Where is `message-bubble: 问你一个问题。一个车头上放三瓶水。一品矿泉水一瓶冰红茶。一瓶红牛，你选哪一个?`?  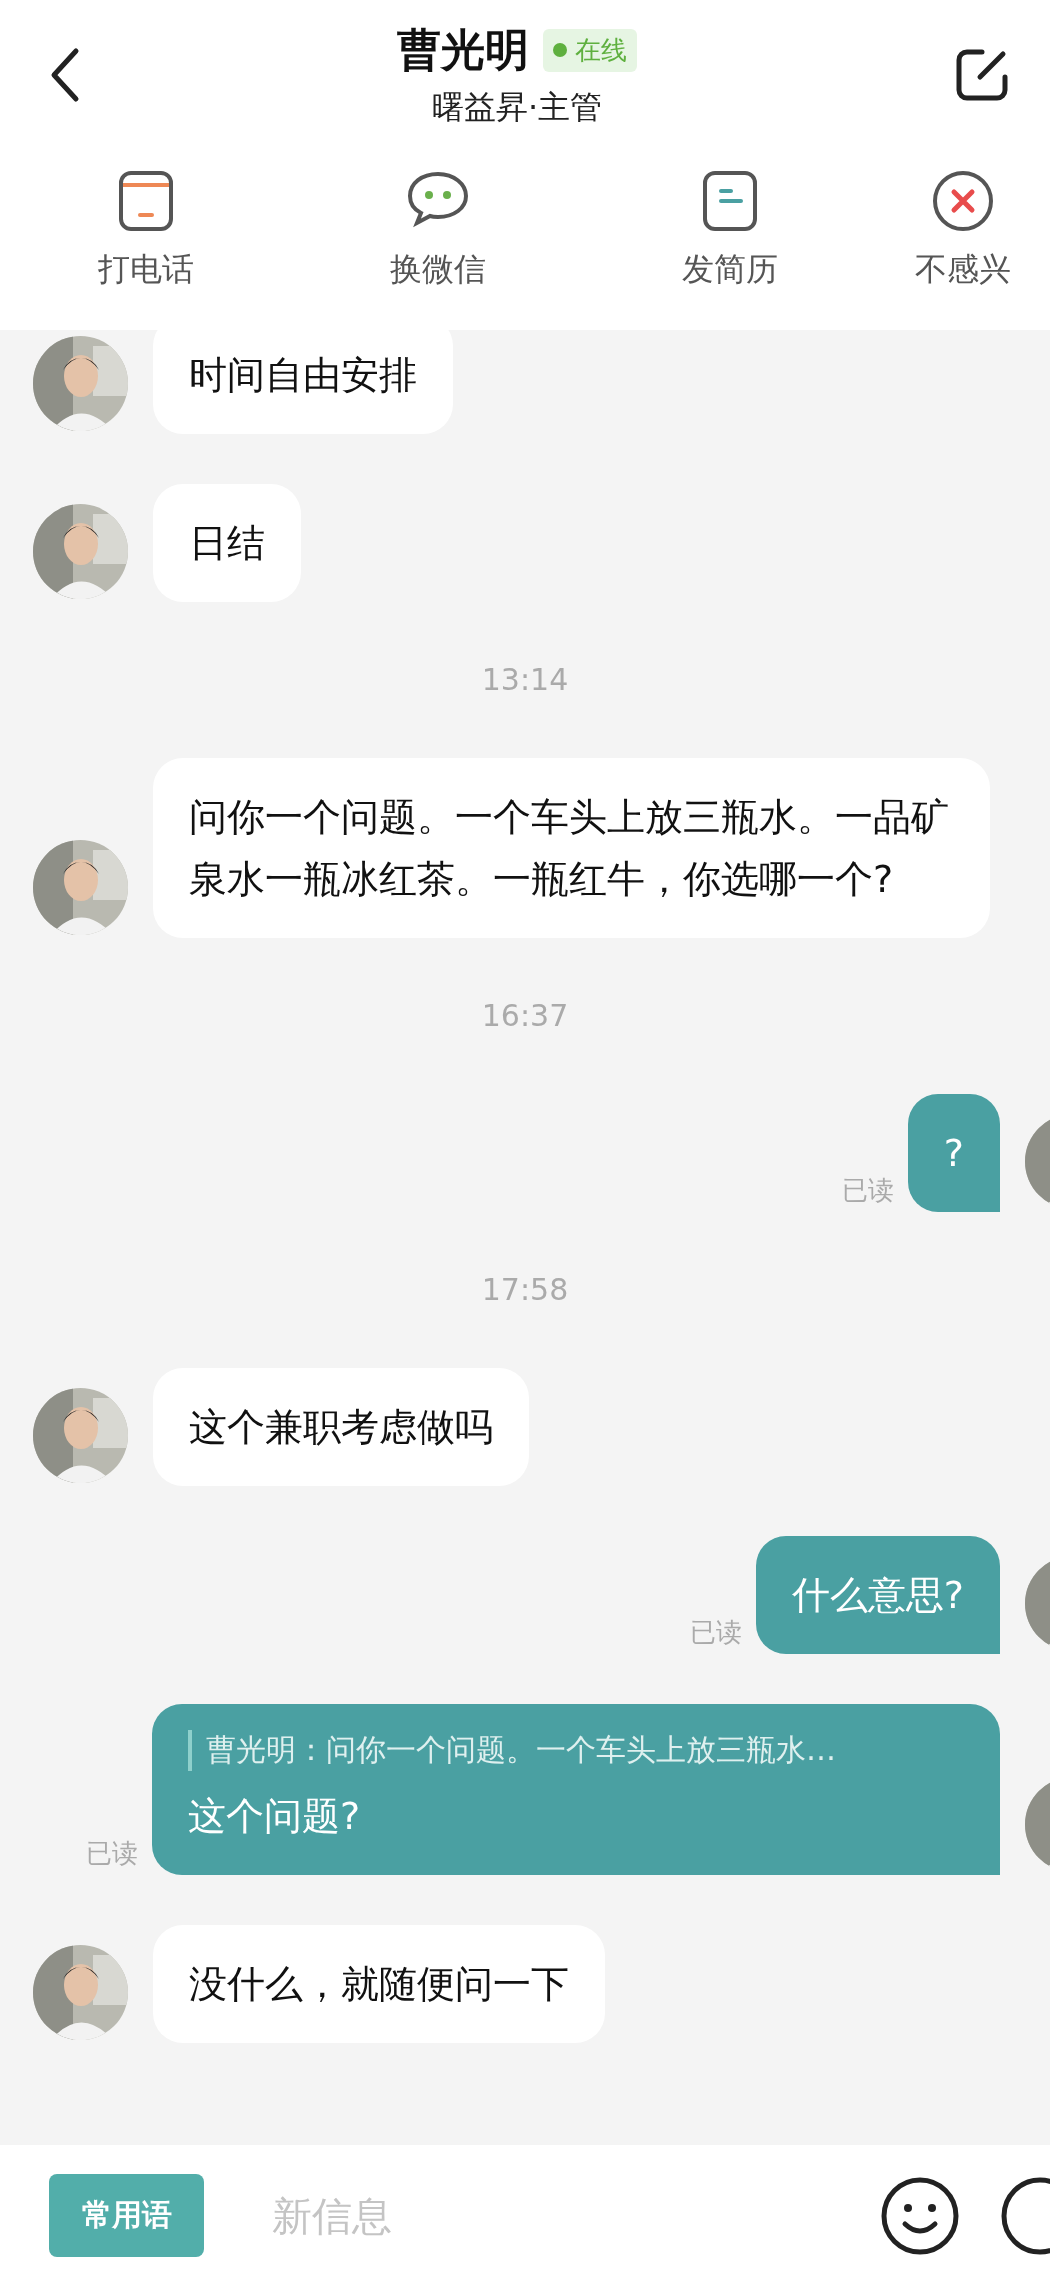
message-bubble: 问你一个问题。一个车头上放三瓶水。一品矿泉水一瓶冰红茶。一瓶红牛，你选哪一个? is located at coordinates (571, 848).